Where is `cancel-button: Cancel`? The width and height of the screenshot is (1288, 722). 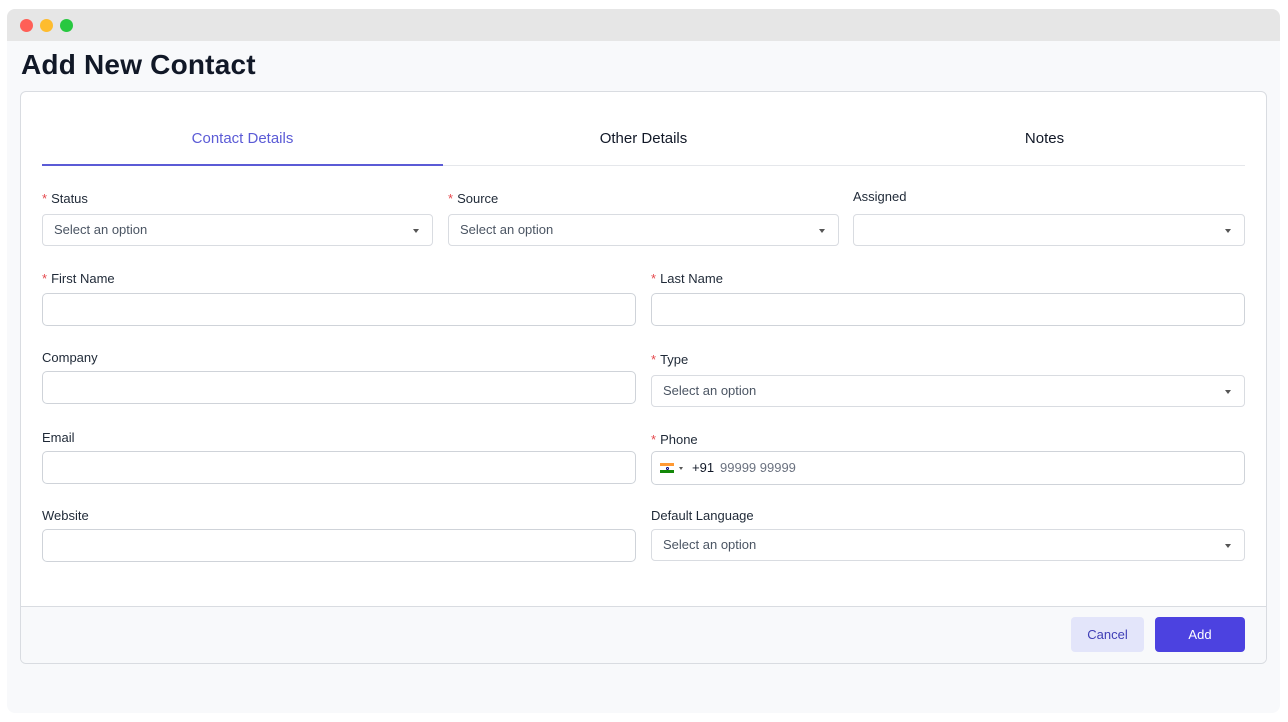 cancel-button: Cancel is located at coordinates (1107, 634).